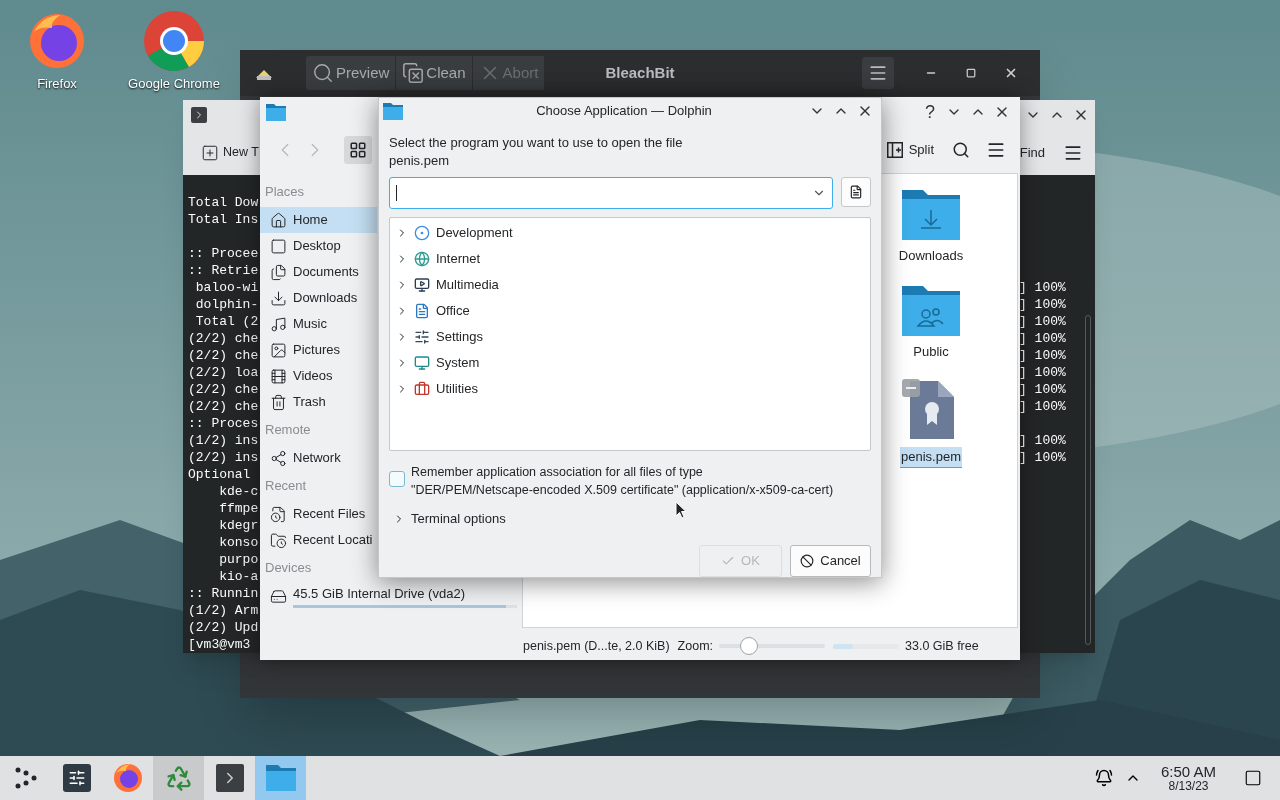 Image resolution: width=1280 pixels, height=800 pixels. I want to click on terminal-options-expander: Terminal options, so click(447, 519).